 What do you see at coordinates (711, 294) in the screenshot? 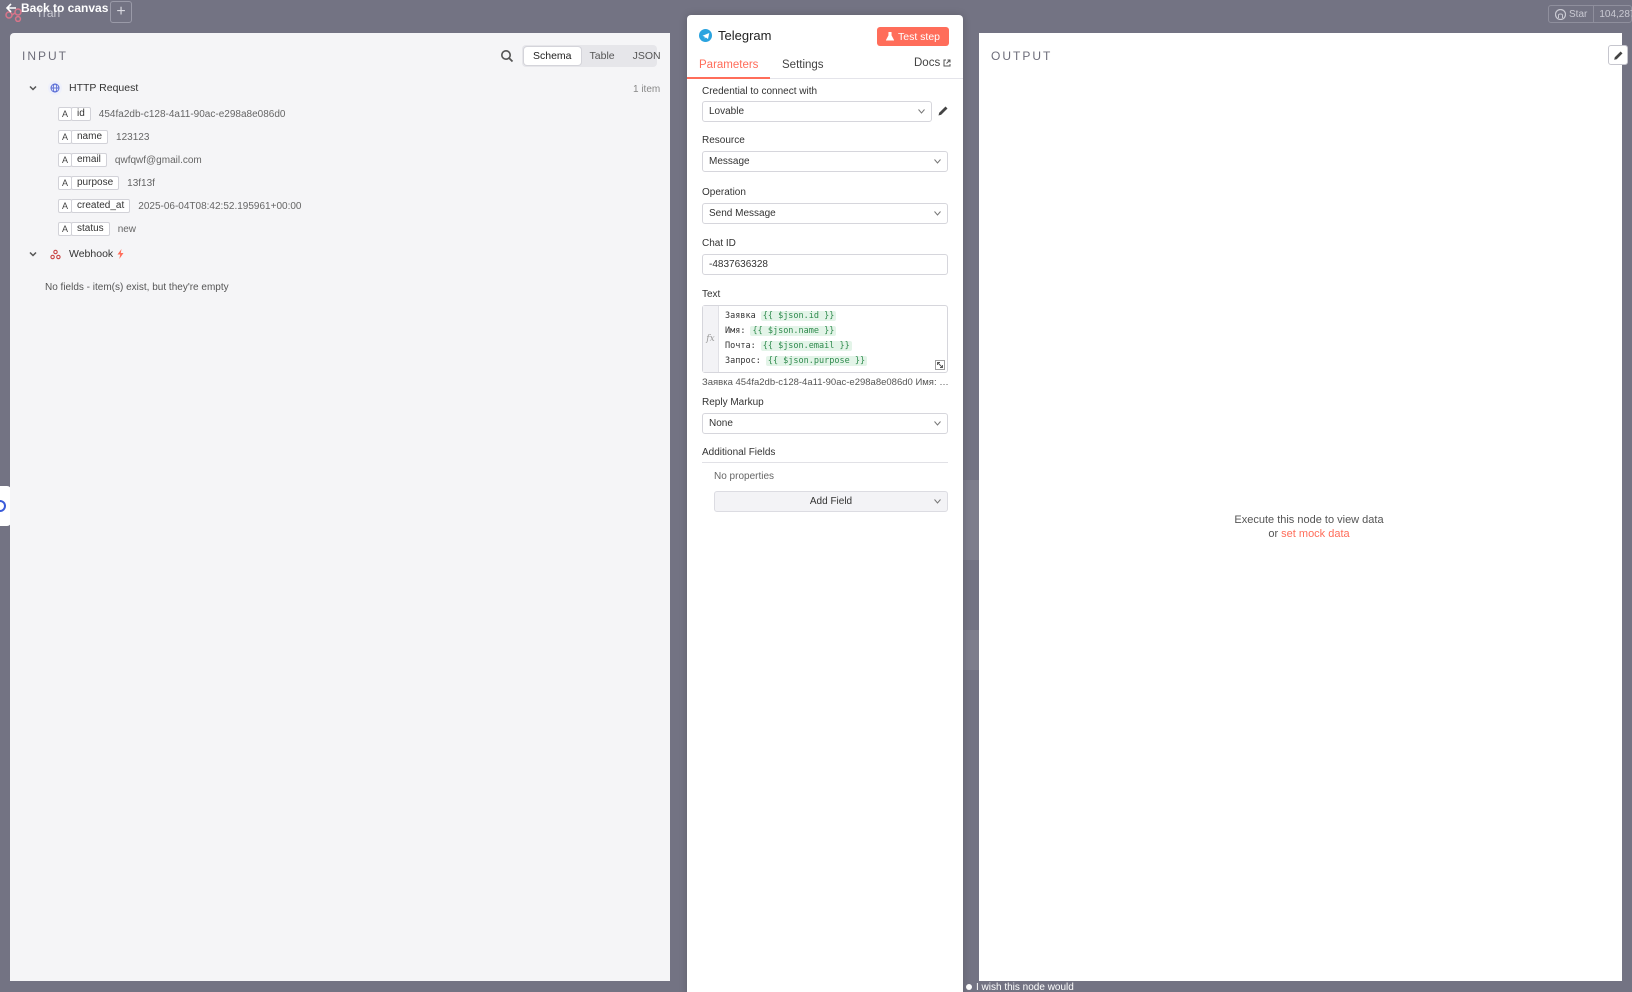
I see `text-label: Text` at bounding box center [711, 294].